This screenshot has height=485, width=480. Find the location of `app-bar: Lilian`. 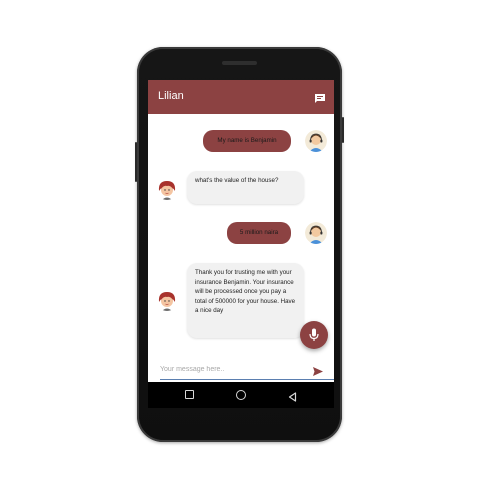

app-bar: Lilian is located at coordinates (241, 97).